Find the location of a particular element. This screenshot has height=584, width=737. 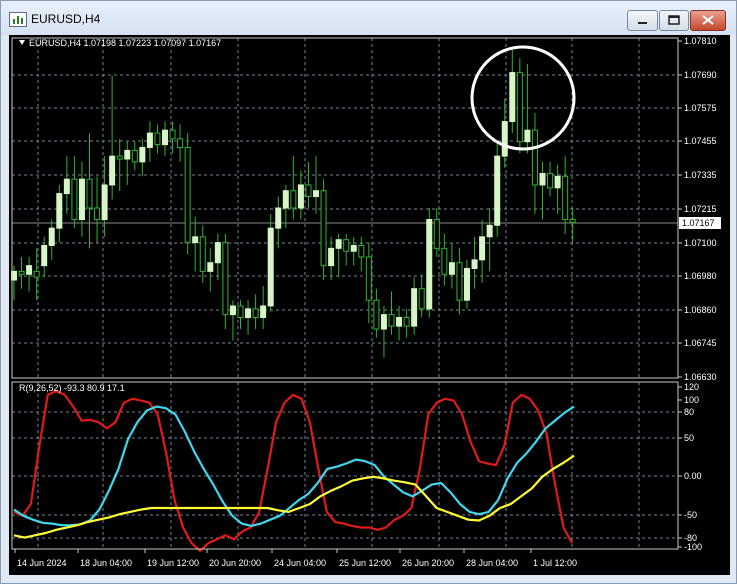

price-tick-label: 1.07690 is located at coordinates (700, 75).